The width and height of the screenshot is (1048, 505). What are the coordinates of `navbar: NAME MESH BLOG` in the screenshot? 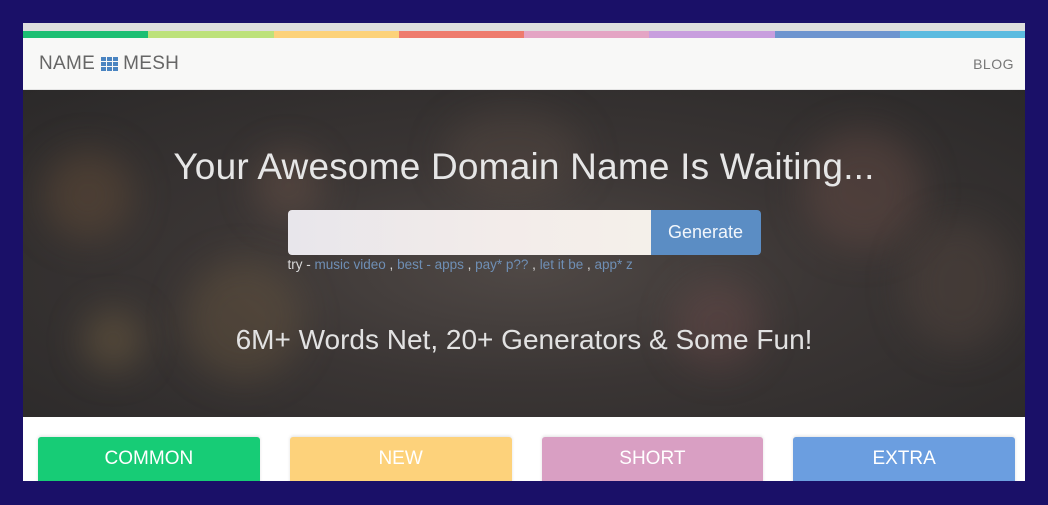 It's located at (524, 64).